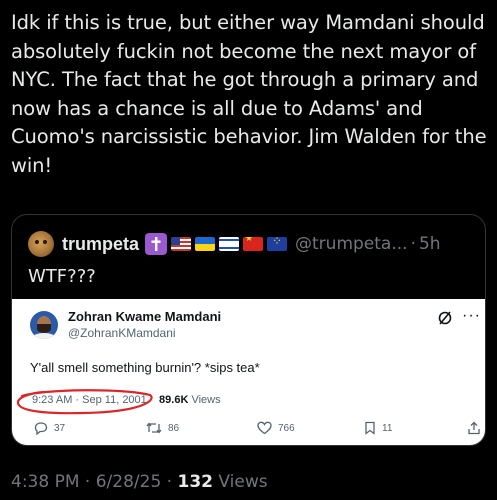 Image resolution: width=497 pixels, height=500 pixels. I want to click on post-date: 6/28/25, so click(129, 482).